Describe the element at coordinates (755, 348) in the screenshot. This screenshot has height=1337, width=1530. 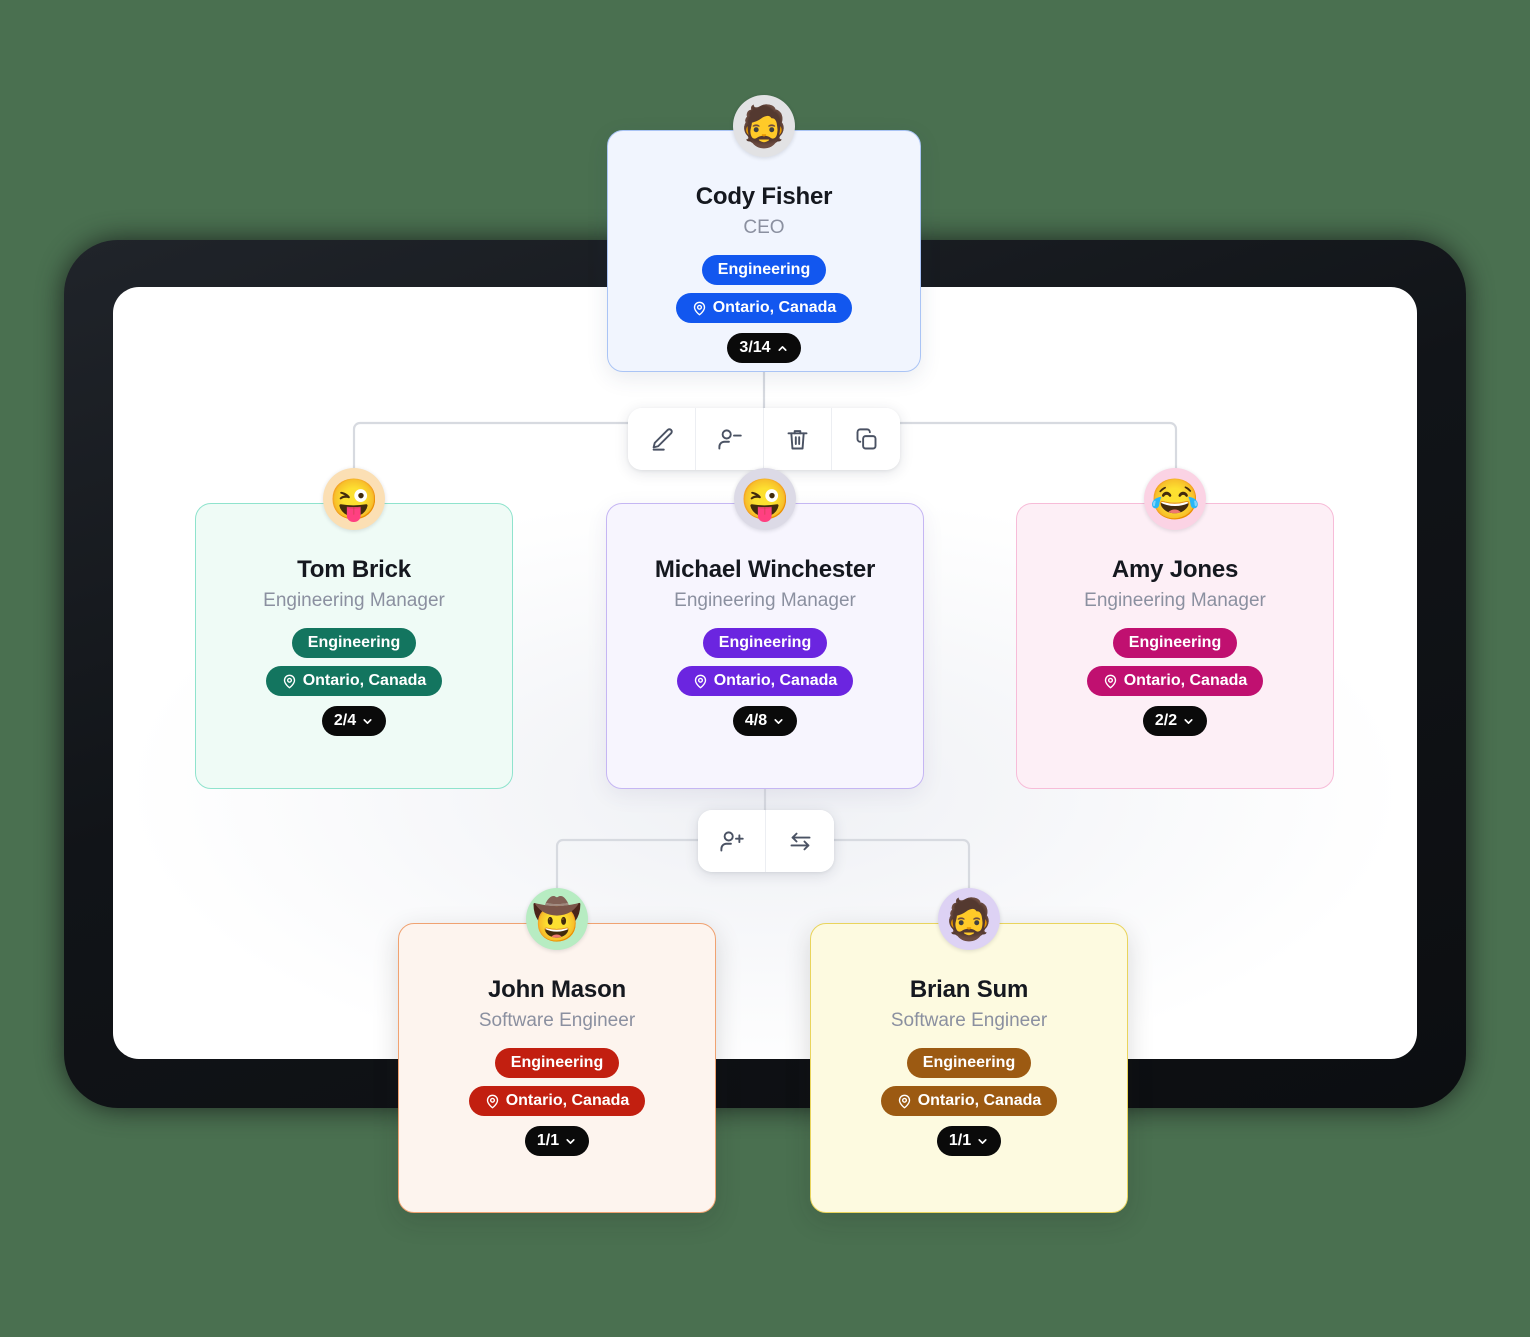
I see `subordinate-count: 3/14` at that location.